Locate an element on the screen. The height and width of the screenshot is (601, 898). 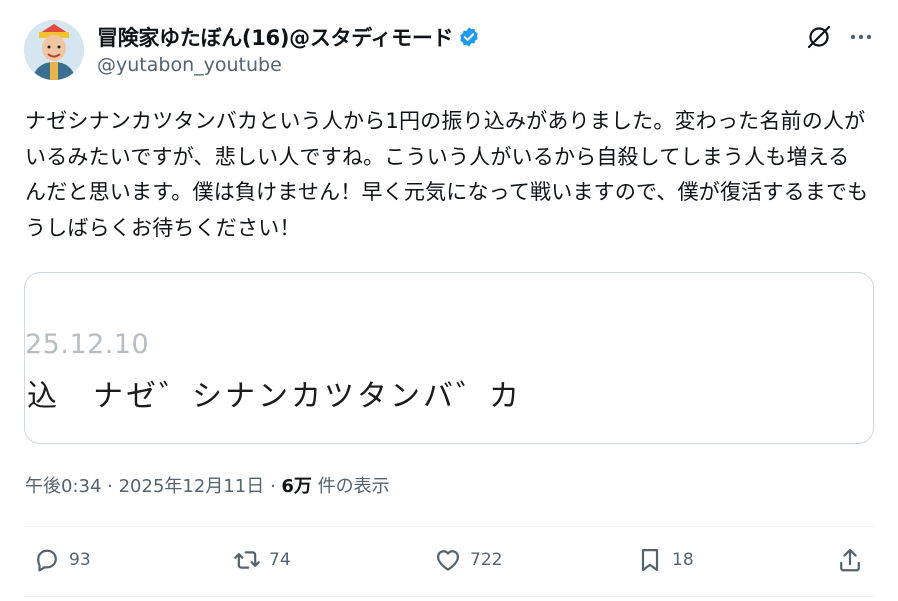
reply-count: 93 is located at coordinates (80, 560).